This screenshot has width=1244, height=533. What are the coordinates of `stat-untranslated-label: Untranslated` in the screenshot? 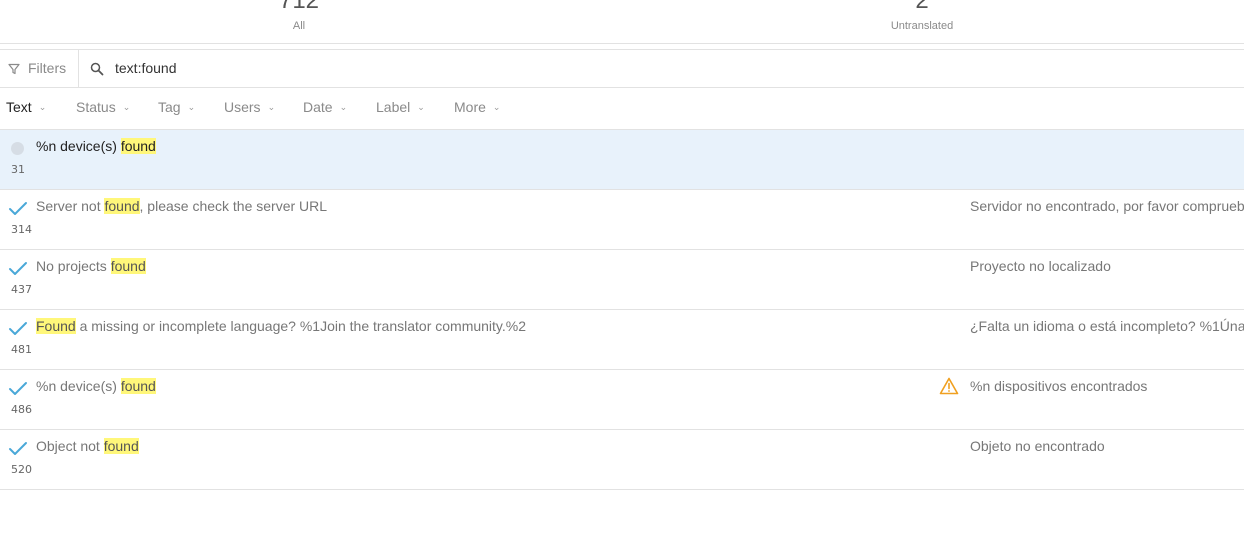 It's located at (922, 26).